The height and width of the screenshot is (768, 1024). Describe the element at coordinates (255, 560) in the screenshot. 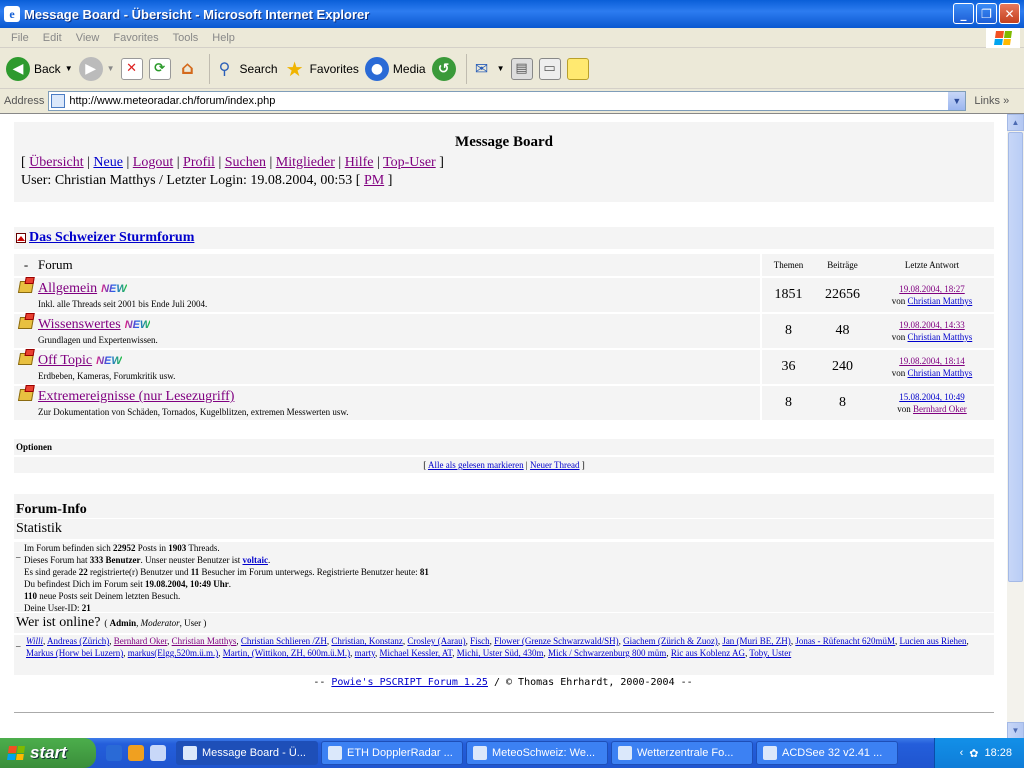

I see `newest-user-link: voltaic` at that location.